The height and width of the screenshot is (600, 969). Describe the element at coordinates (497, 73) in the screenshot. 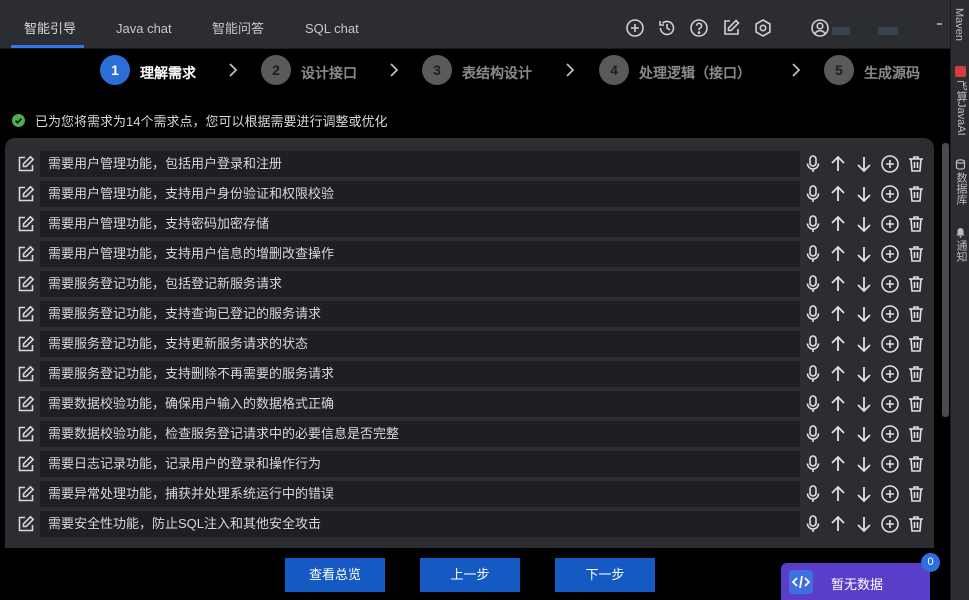

I see `step-3-label: 表结构设计` at that location.